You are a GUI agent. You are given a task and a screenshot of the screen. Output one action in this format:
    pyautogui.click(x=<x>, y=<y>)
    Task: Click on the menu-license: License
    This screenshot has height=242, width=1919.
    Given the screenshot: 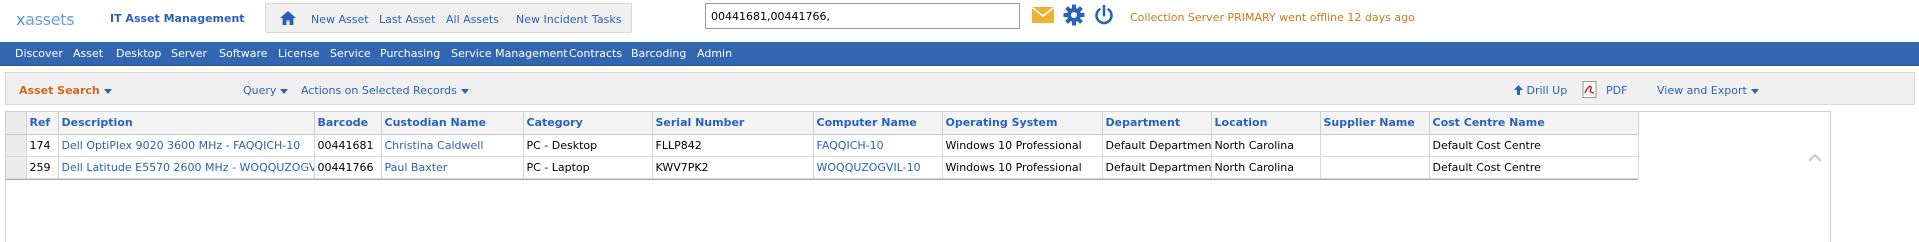 What is the action you would take?
    pyautogui.click(x=298, y=53)
    